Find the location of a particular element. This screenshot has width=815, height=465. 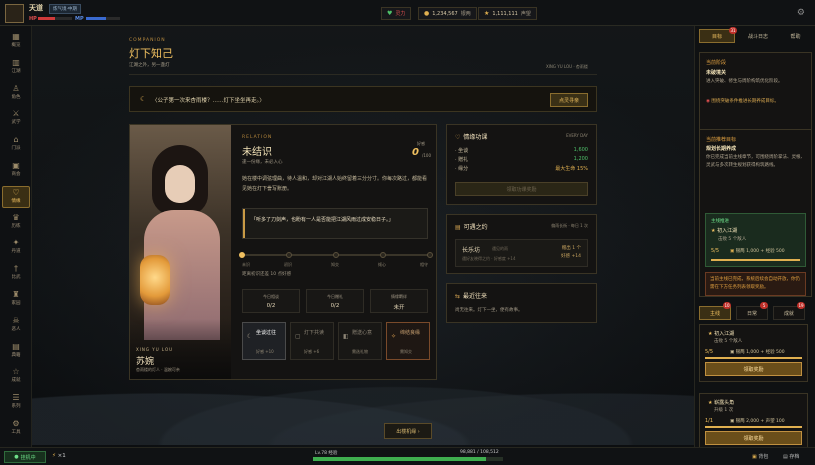

action-button-2: ◧ 赠送心意 需选礼物 is located at coordinates (360, 341).